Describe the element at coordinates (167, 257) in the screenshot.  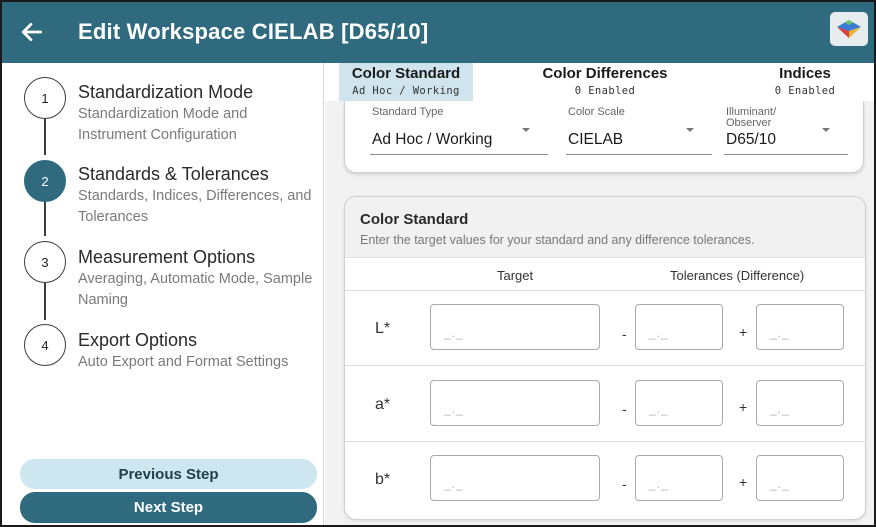
I see `step-title: Measurement Options` at that location.